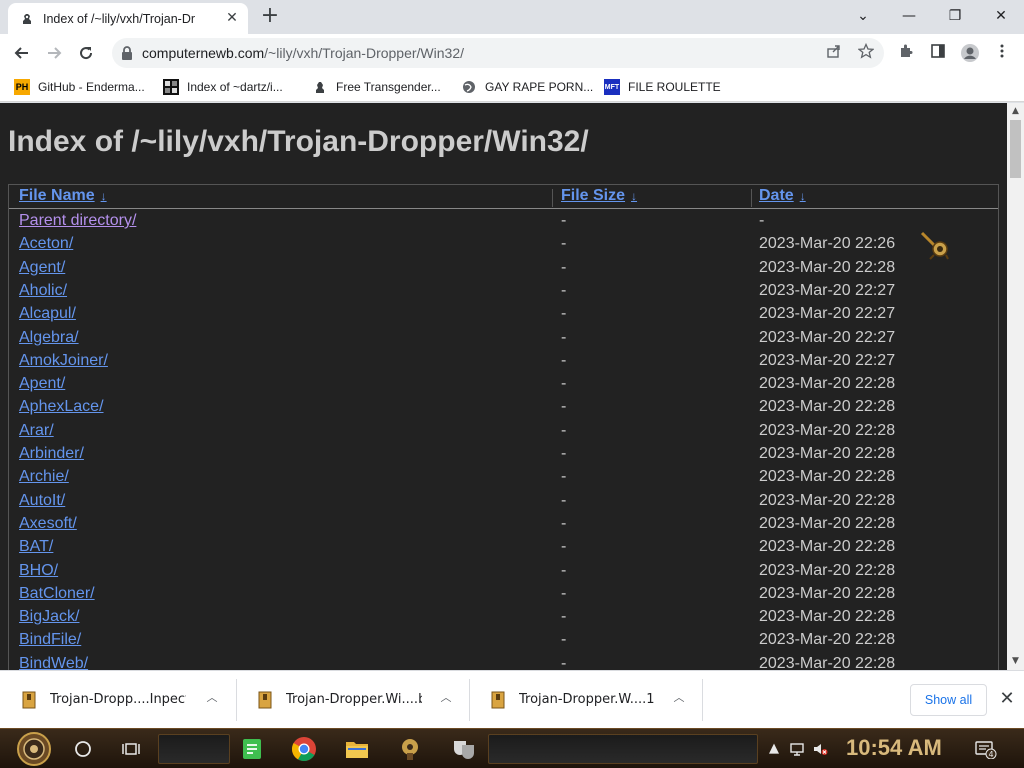 The image size is (1024, 768). Describe the element at coordinates (86, 53) in the screenshot. I see `reload-button` at that location.